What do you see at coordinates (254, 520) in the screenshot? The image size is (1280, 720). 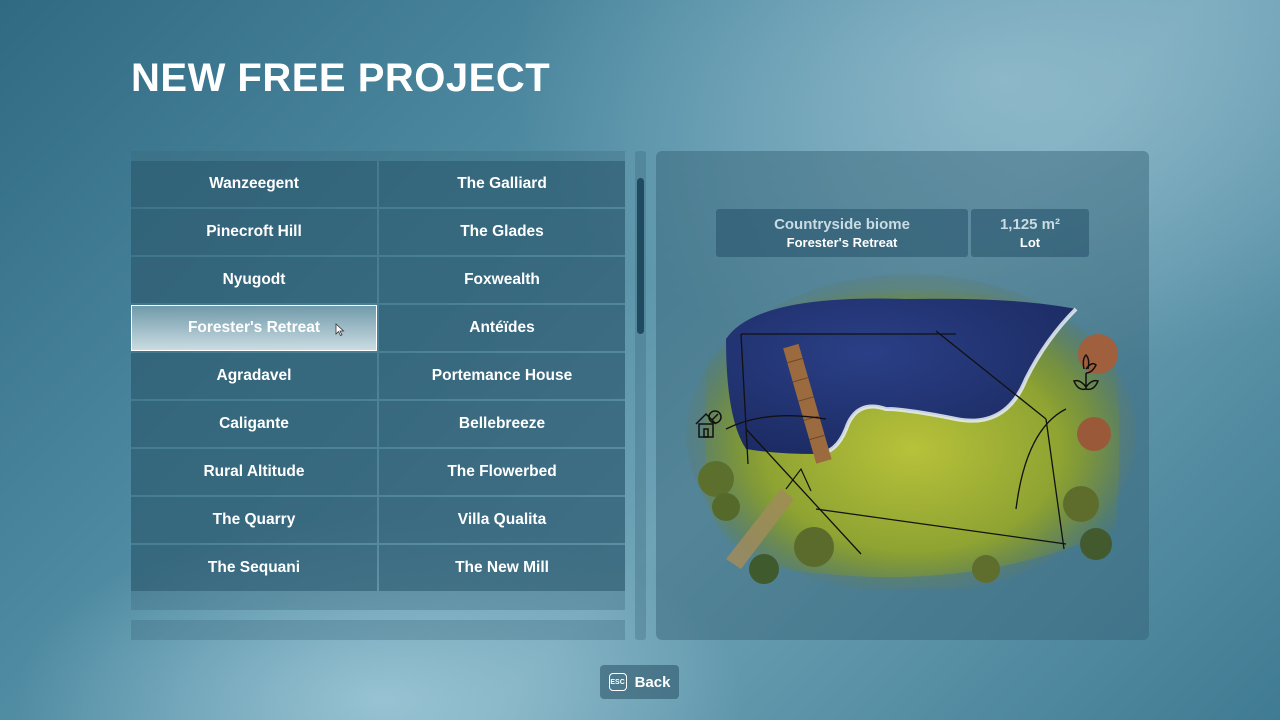 I see `project-item: The Quarry` at bounding box center [254, 520].